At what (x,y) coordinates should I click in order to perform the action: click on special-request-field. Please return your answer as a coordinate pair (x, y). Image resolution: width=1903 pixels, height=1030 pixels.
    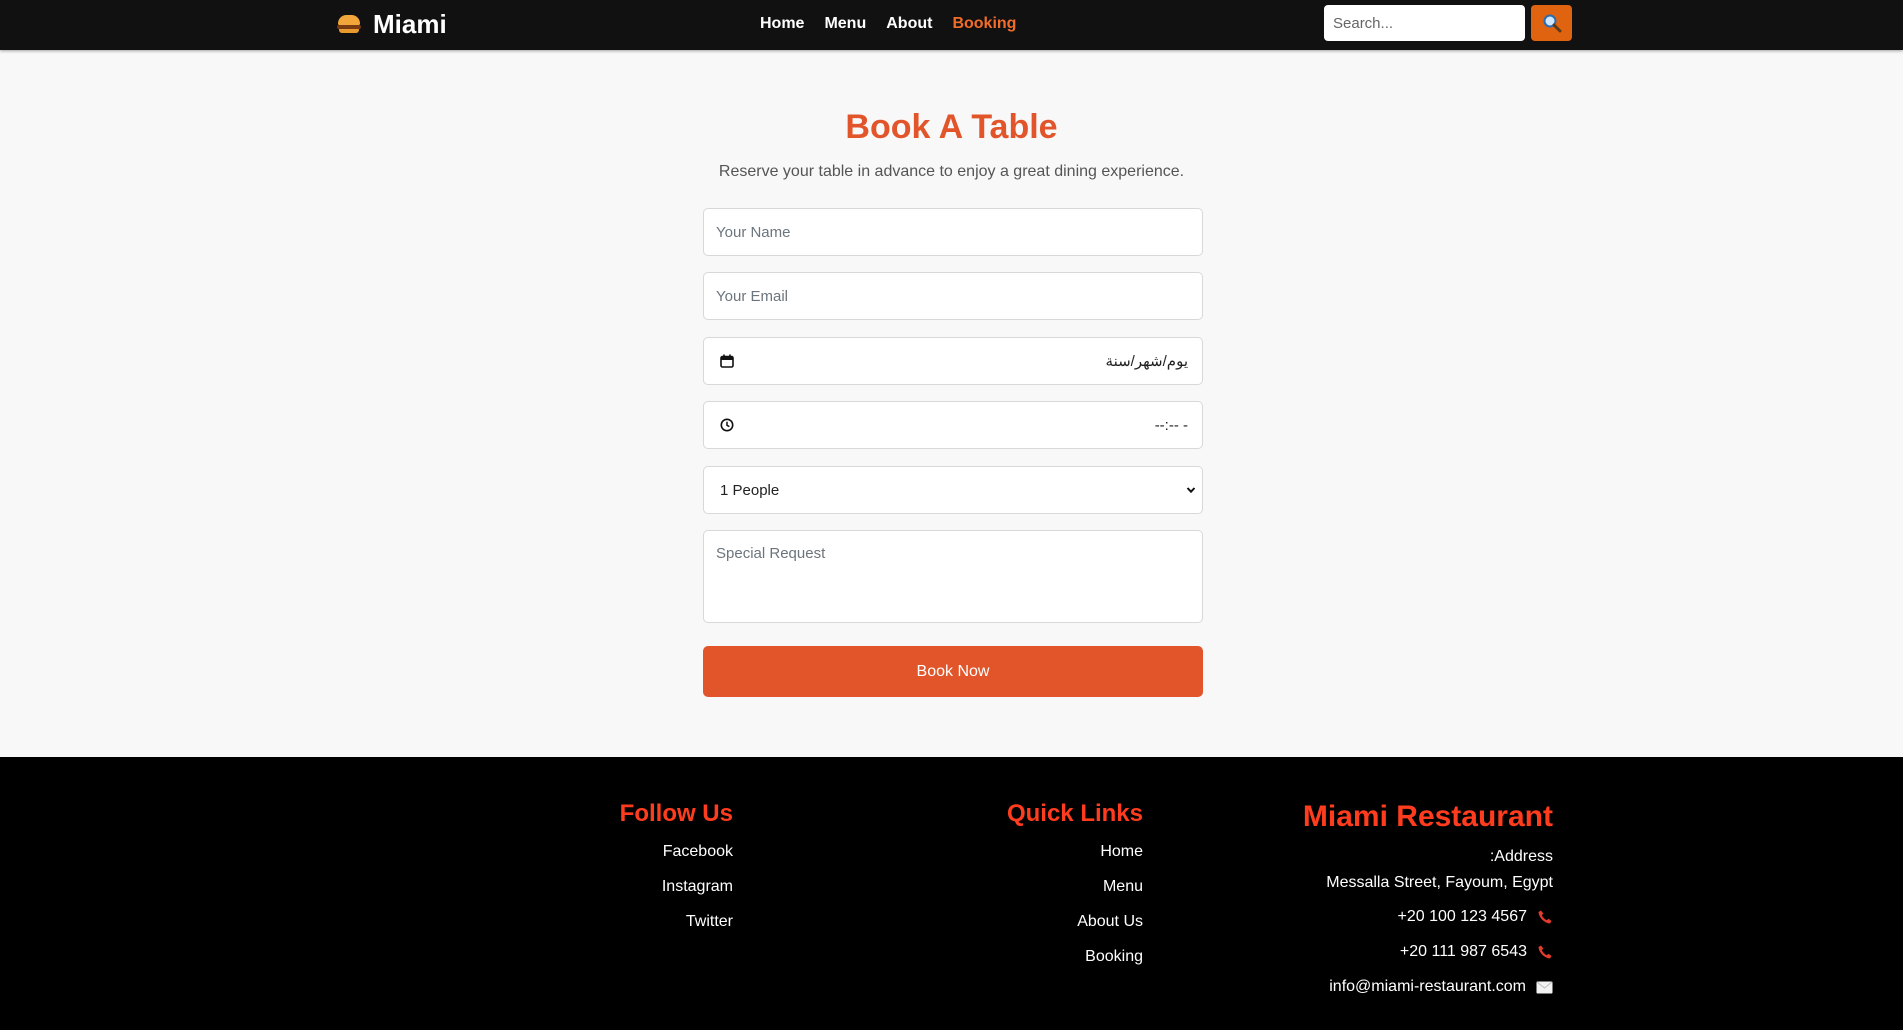
    Looking at the image, I should click on (953, 576).